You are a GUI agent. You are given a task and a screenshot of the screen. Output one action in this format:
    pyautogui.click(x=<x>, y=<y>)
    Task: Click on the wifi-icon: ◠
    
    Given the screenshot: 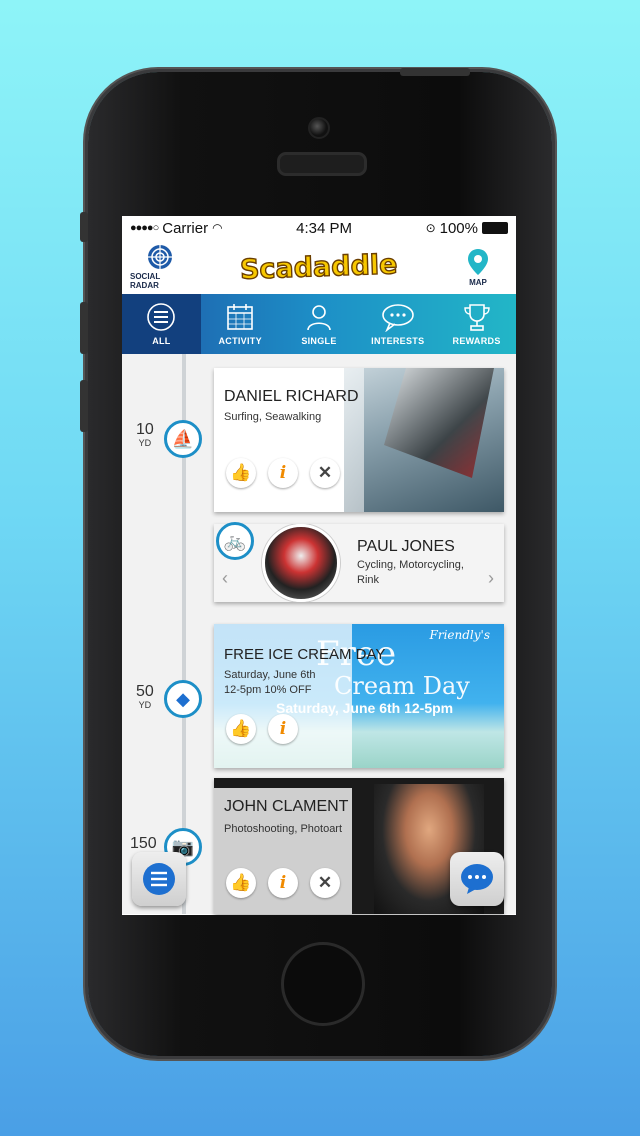 What is the action you would take?
    pyautogui.click(x=217, y=228)
    